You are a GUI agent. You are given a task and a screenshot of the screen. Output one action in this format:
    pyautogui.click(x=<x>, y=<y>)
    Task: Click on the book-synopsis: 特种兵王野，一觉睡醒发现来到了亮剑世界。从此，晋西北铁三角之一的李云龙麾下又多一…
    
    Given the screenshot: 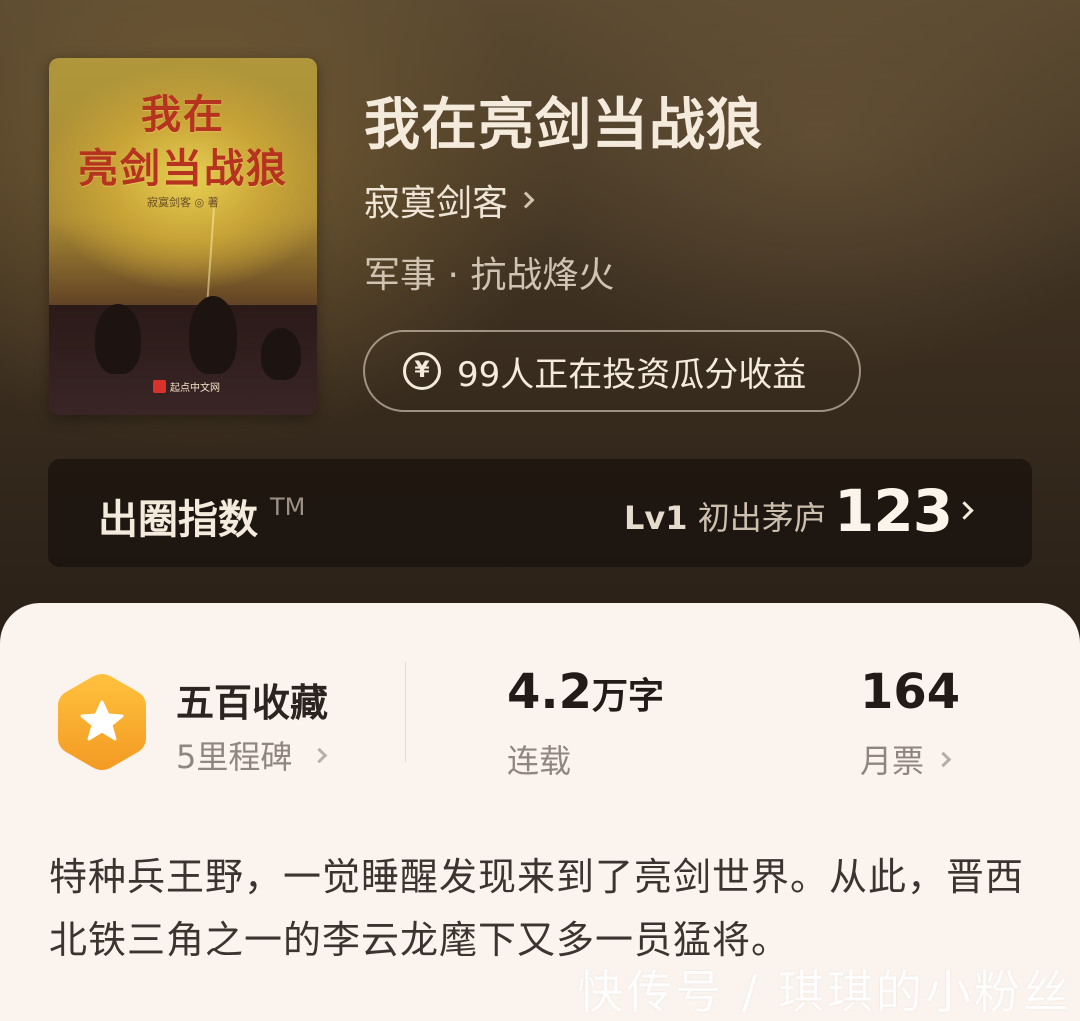 What is the action you would take?
    pyautogui.click(x=544, y=909)
    